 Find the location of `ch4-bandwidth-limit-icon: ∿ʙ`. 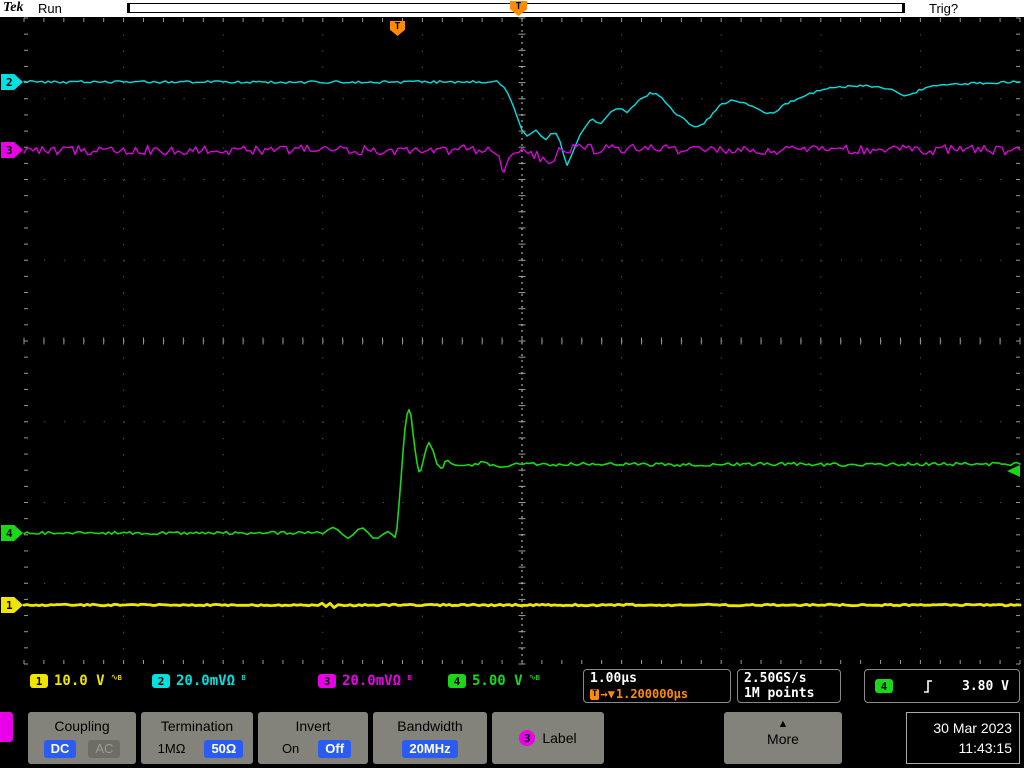

ch4-bandwidth-limit-icon: ∿ʙ is located at coordinates (534, 678).